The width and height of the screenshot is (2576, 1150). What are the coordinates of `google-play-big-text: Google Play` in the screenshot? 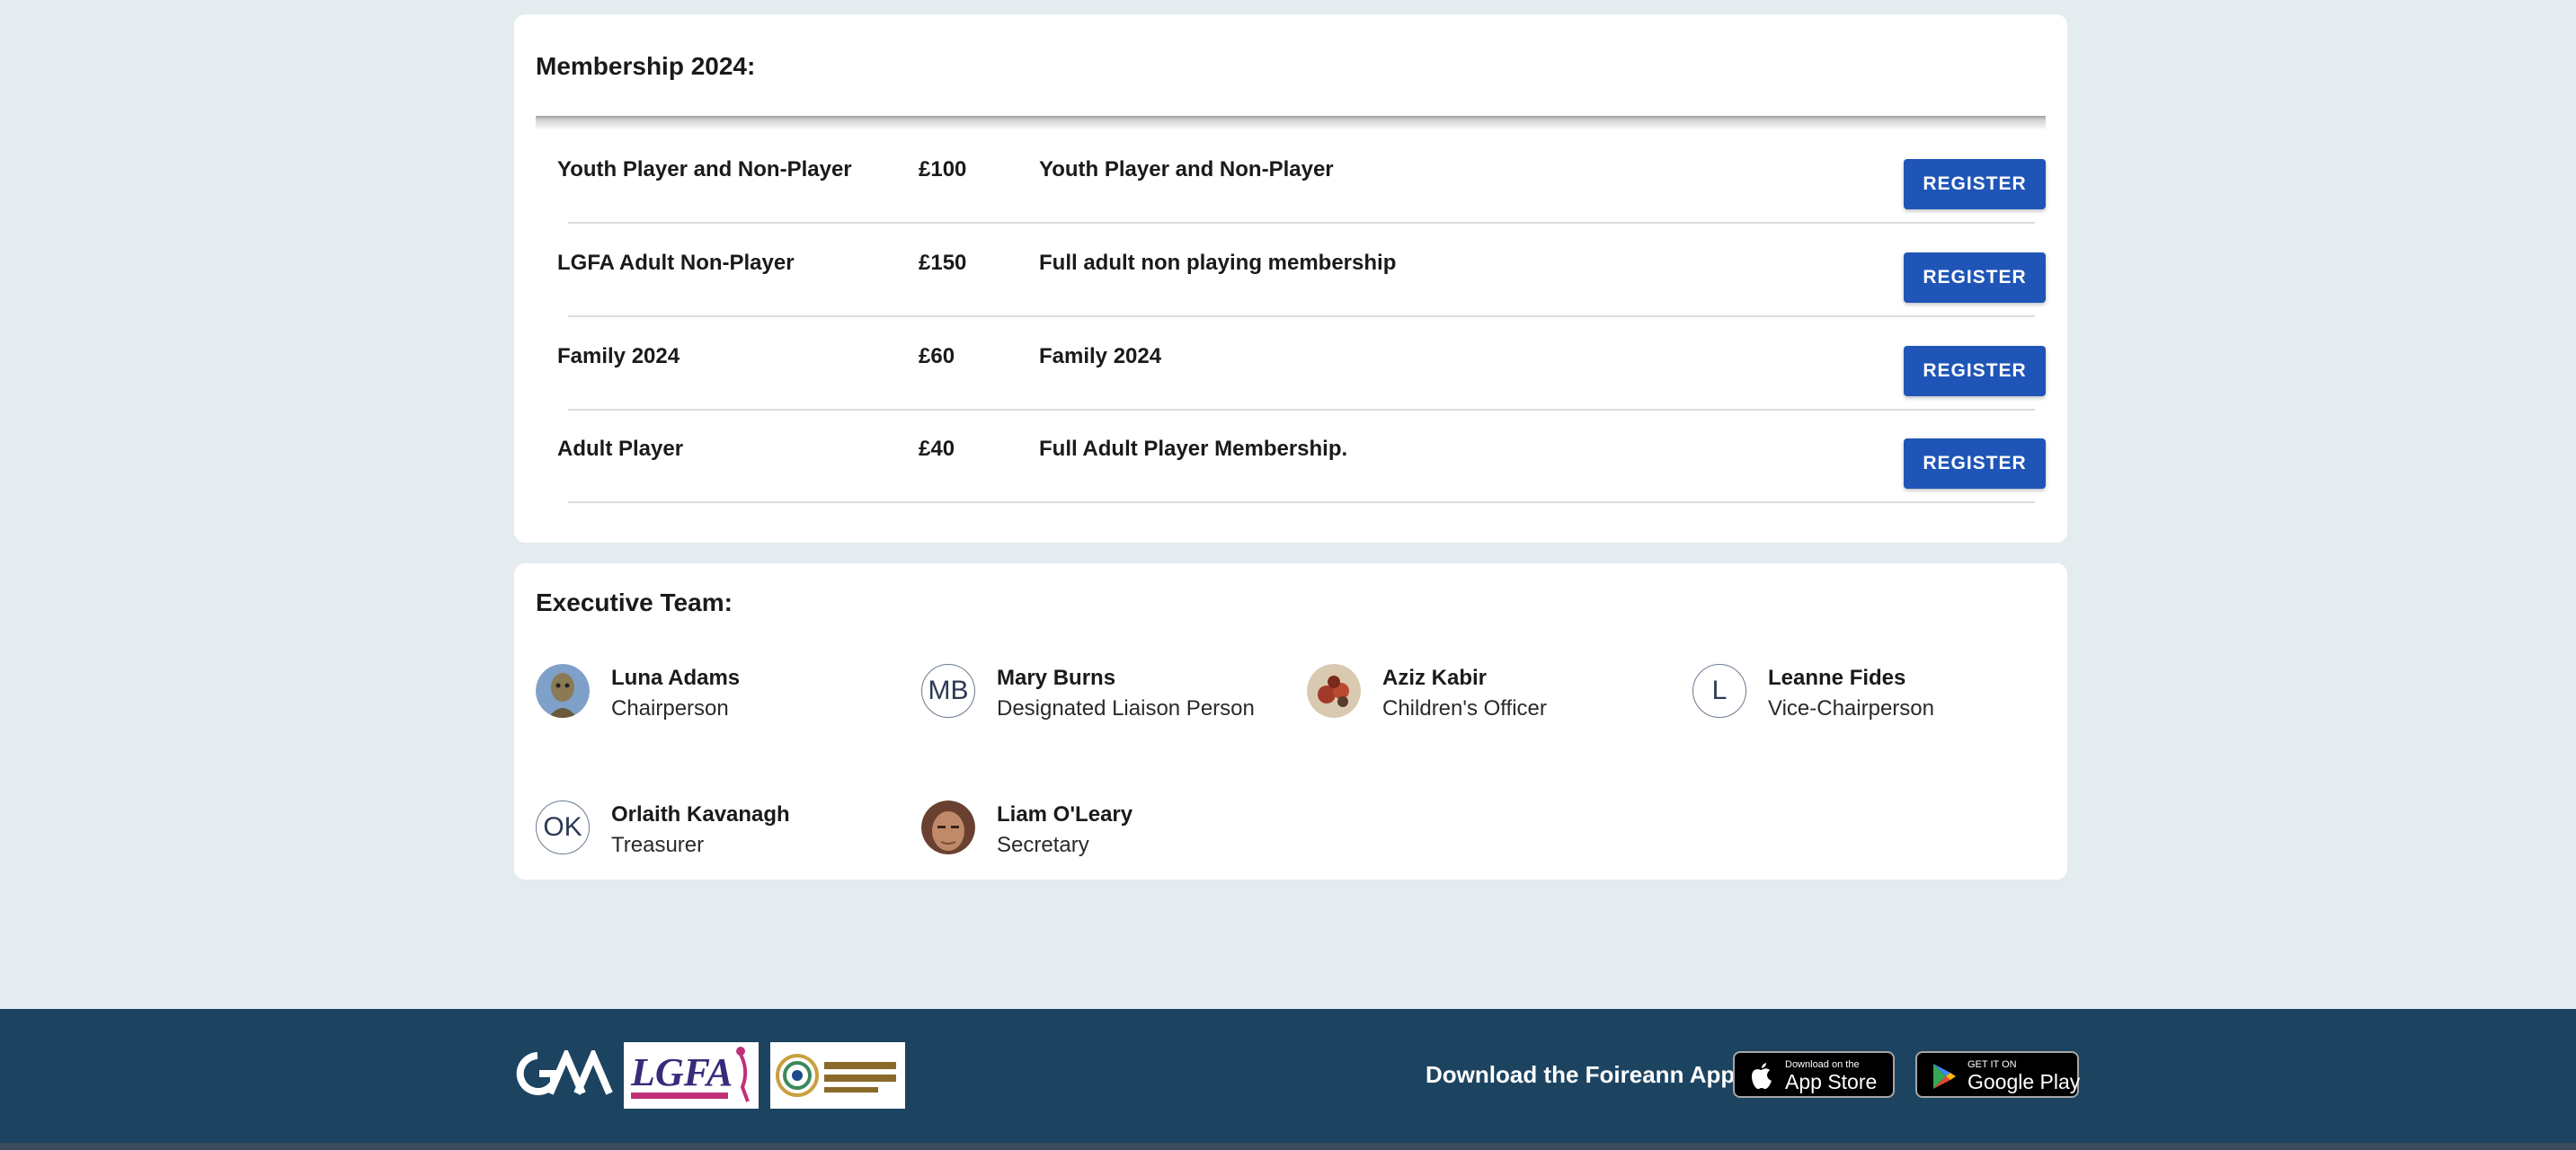 It's located at (2024, 1081).